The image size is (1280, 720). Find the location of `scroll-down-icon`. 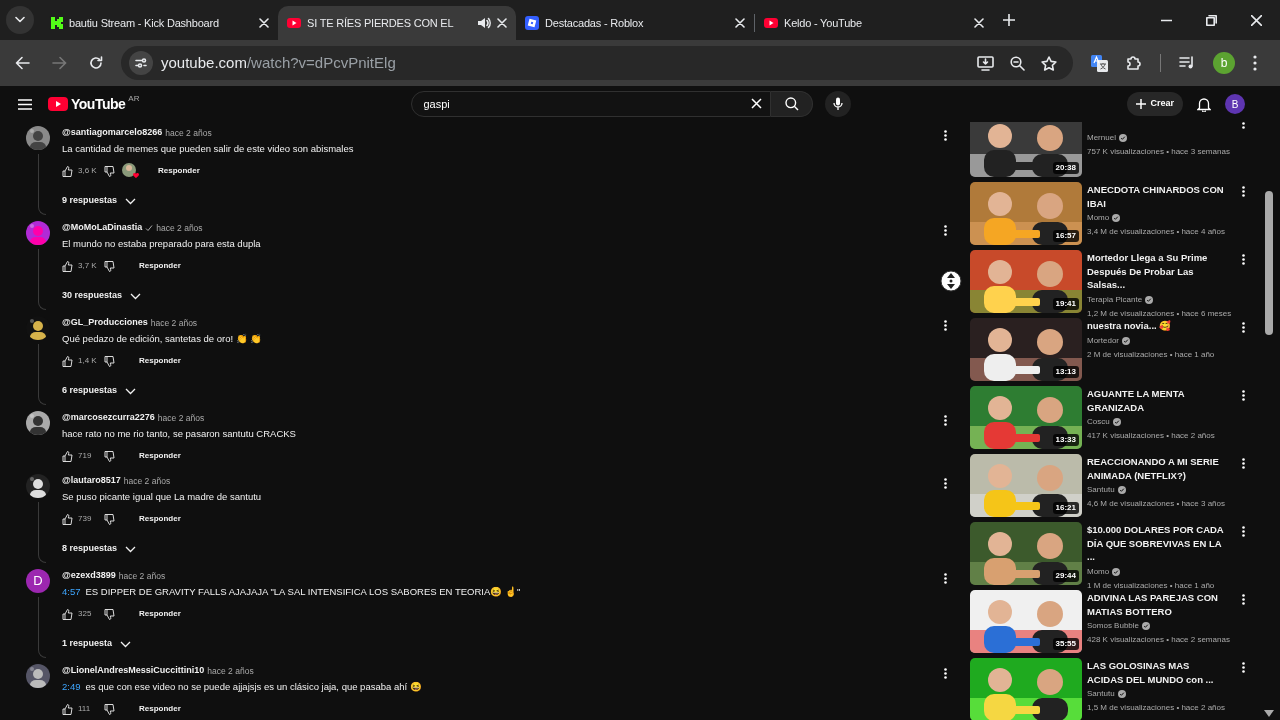

scroll-down-icon is located at coordinates (1269, 714).